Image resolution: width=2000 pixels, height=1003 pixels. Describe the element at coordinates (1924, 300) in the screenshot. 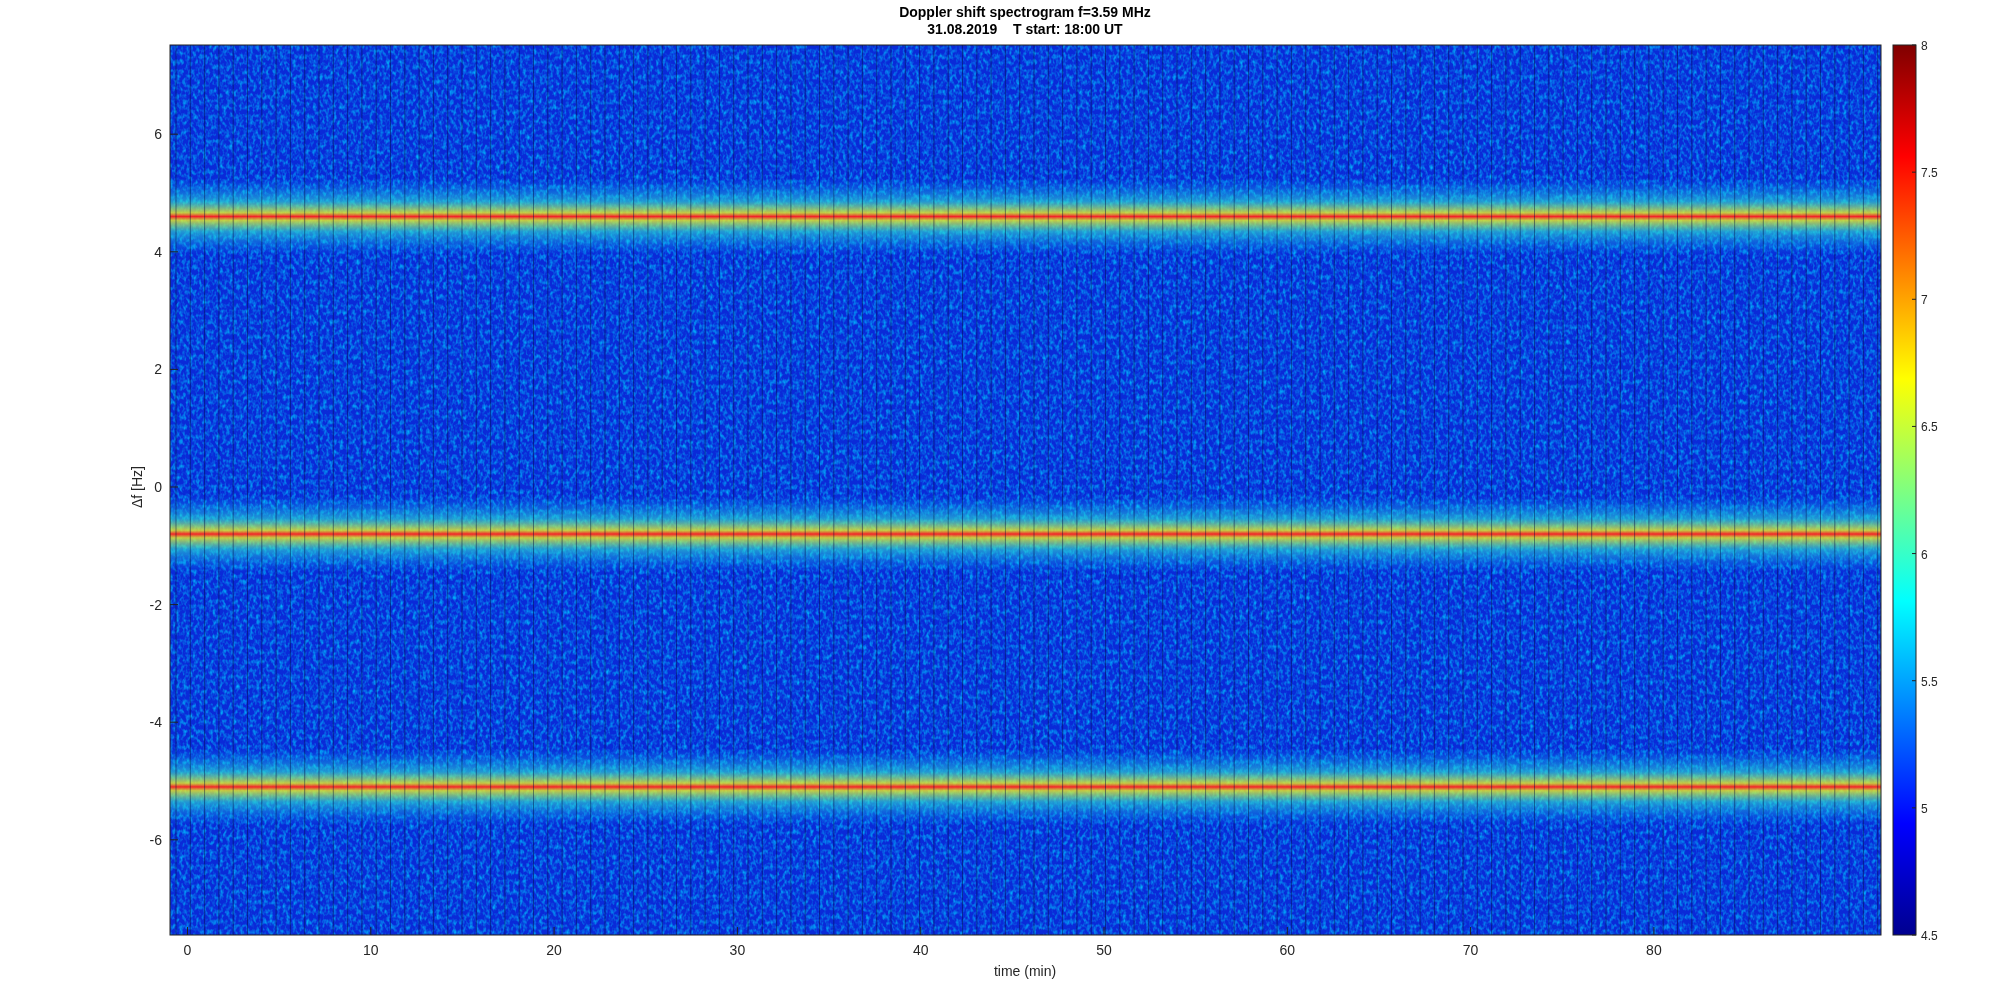

I see `colorbar-tick-label: 7` at that location.